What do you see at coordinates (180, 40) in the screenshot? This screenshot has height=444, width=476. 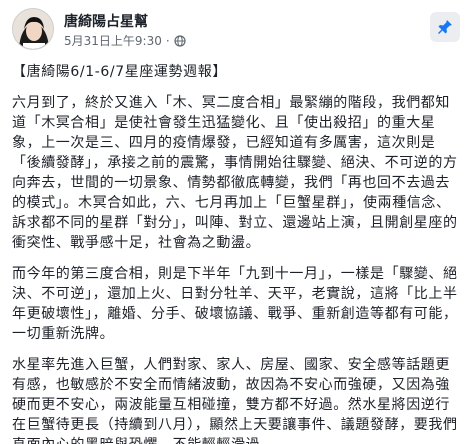 I see `globe-icon` at bounding box center [180, 40].